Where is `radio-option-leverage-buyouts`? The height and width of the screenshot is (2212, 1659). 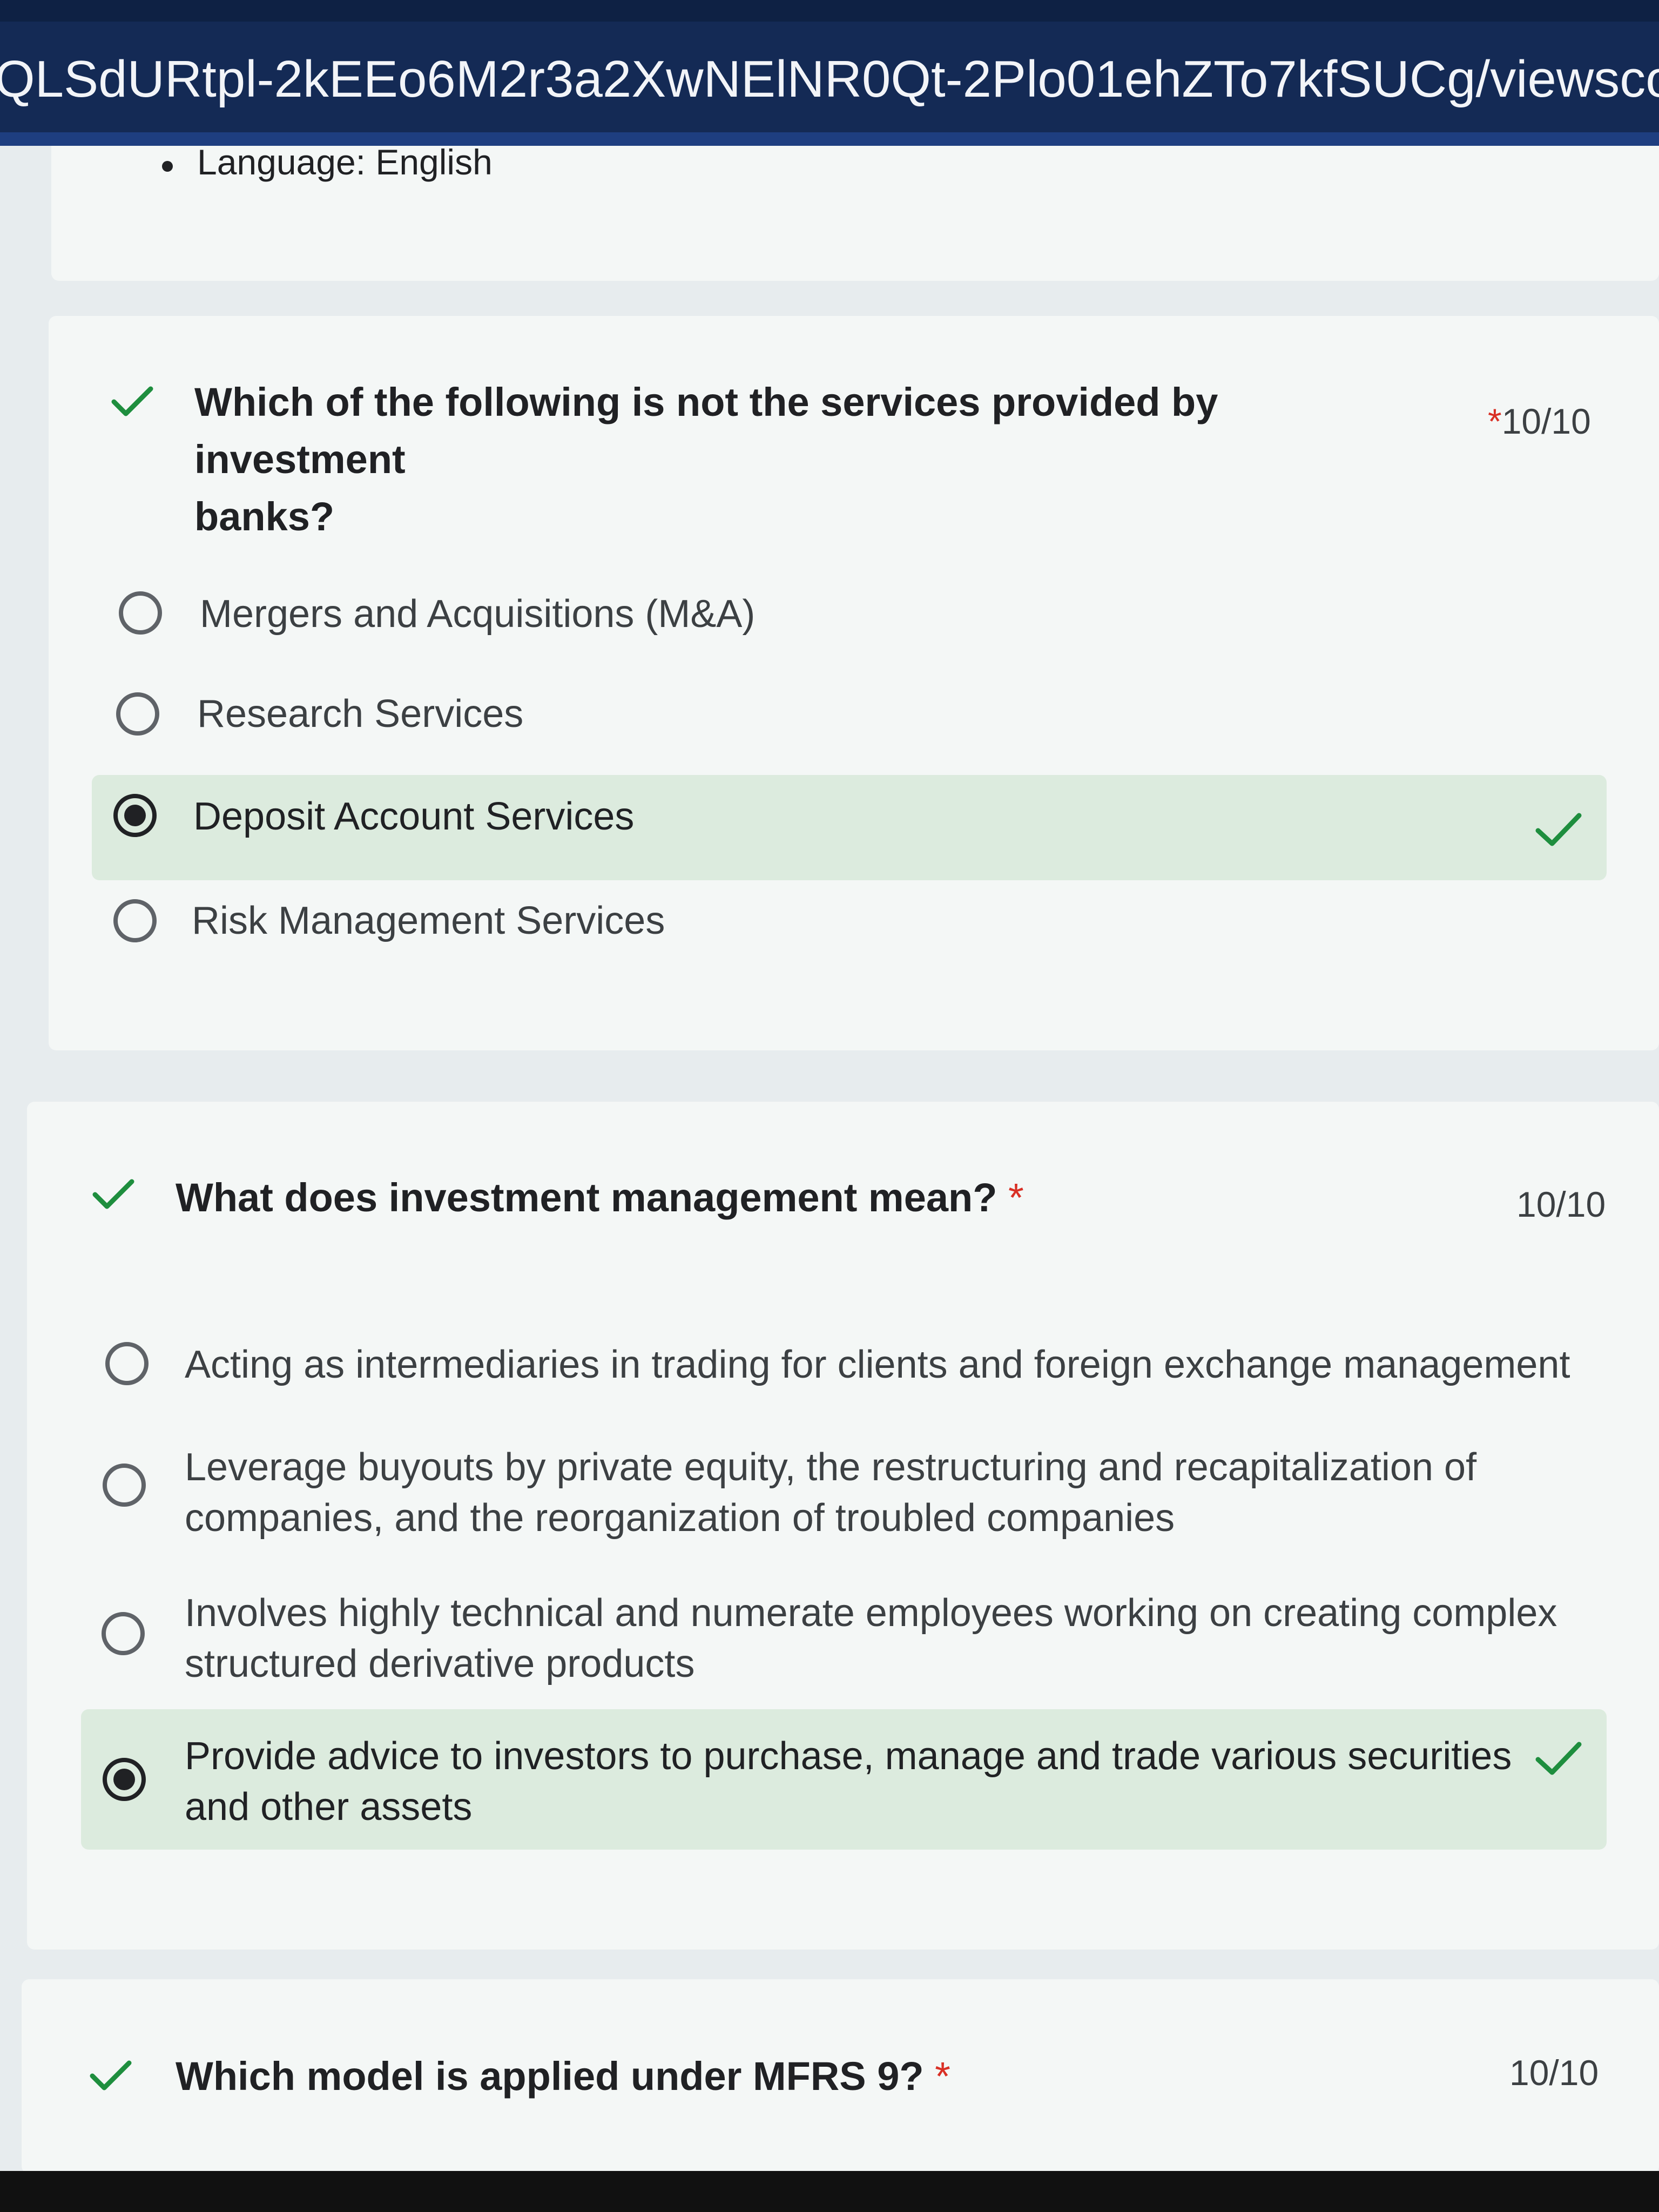
radio-option-leverage-buyouts is located at coordinates (124, 1485).